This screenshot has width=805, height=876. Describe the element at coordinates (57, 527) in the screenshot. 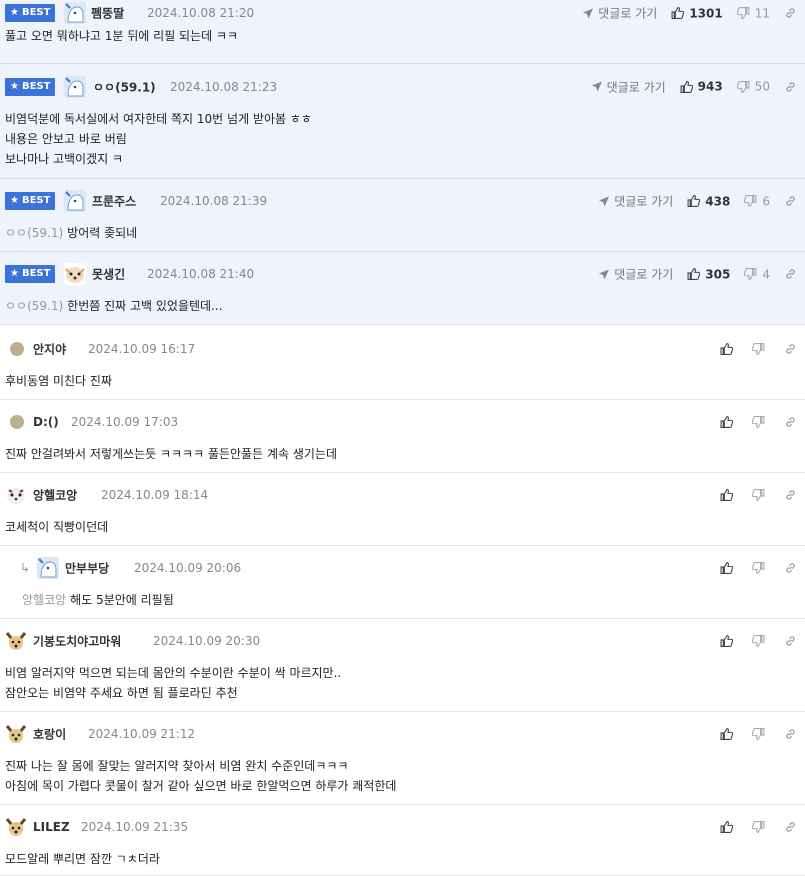

I see `comment-text: 코세척이 직빵이던데` at that location.